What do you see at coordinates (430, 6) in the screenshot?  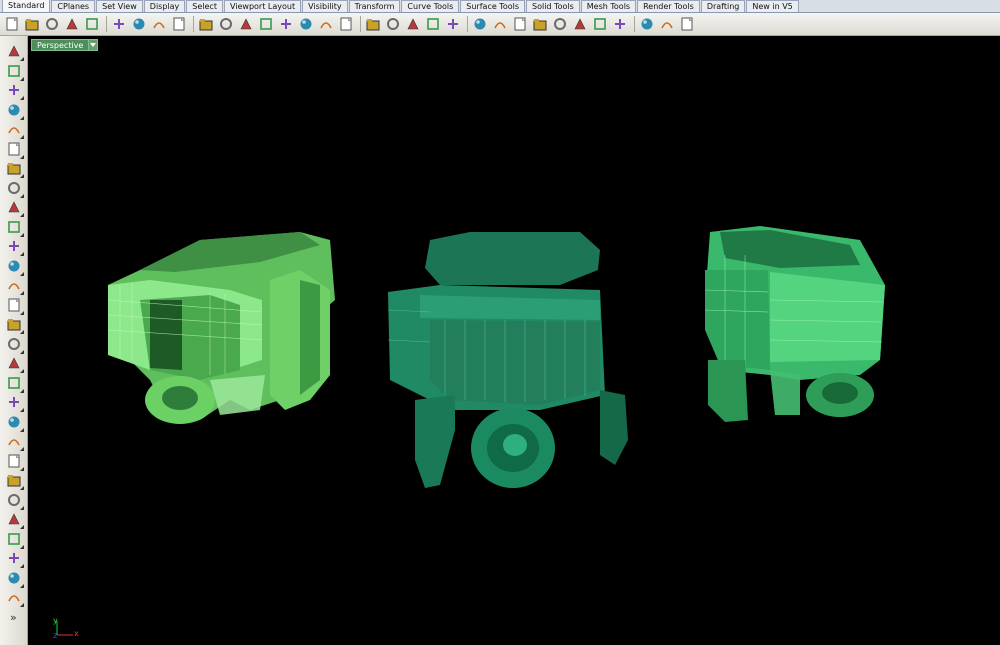 I see `tab-curve-tools: Curve Tools` at bounding box center [430, 6].